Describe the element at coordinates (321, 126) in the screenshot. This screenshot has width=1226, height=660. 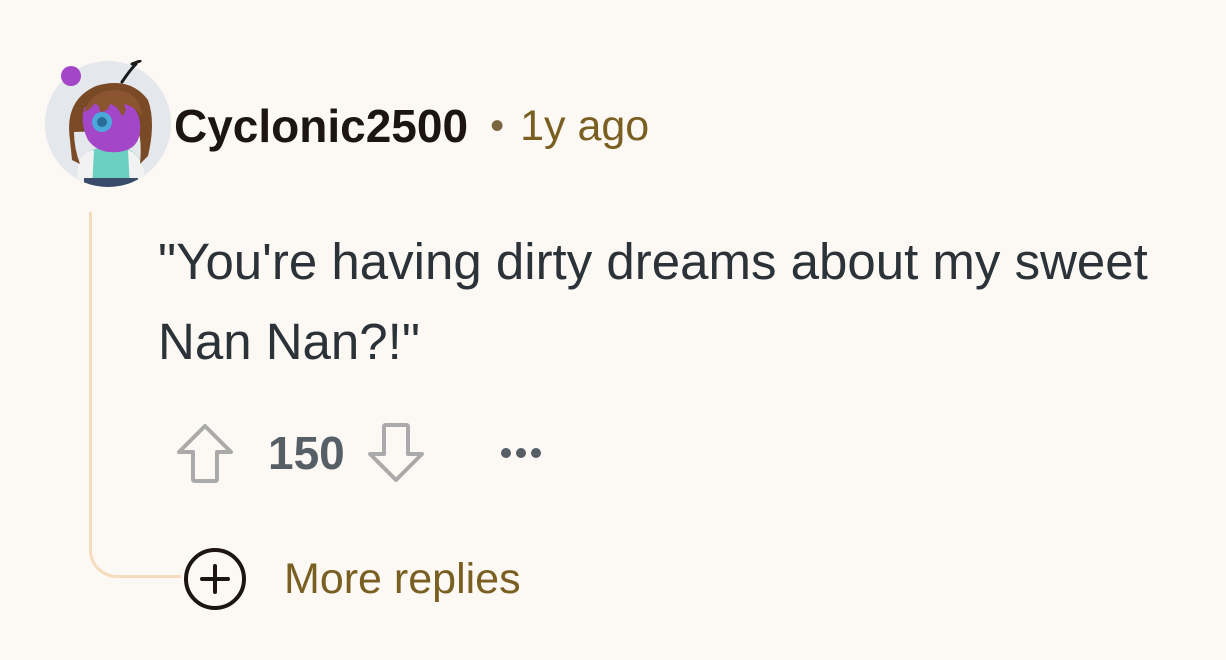
I see `username-link: Cyclonic2500` at that location.